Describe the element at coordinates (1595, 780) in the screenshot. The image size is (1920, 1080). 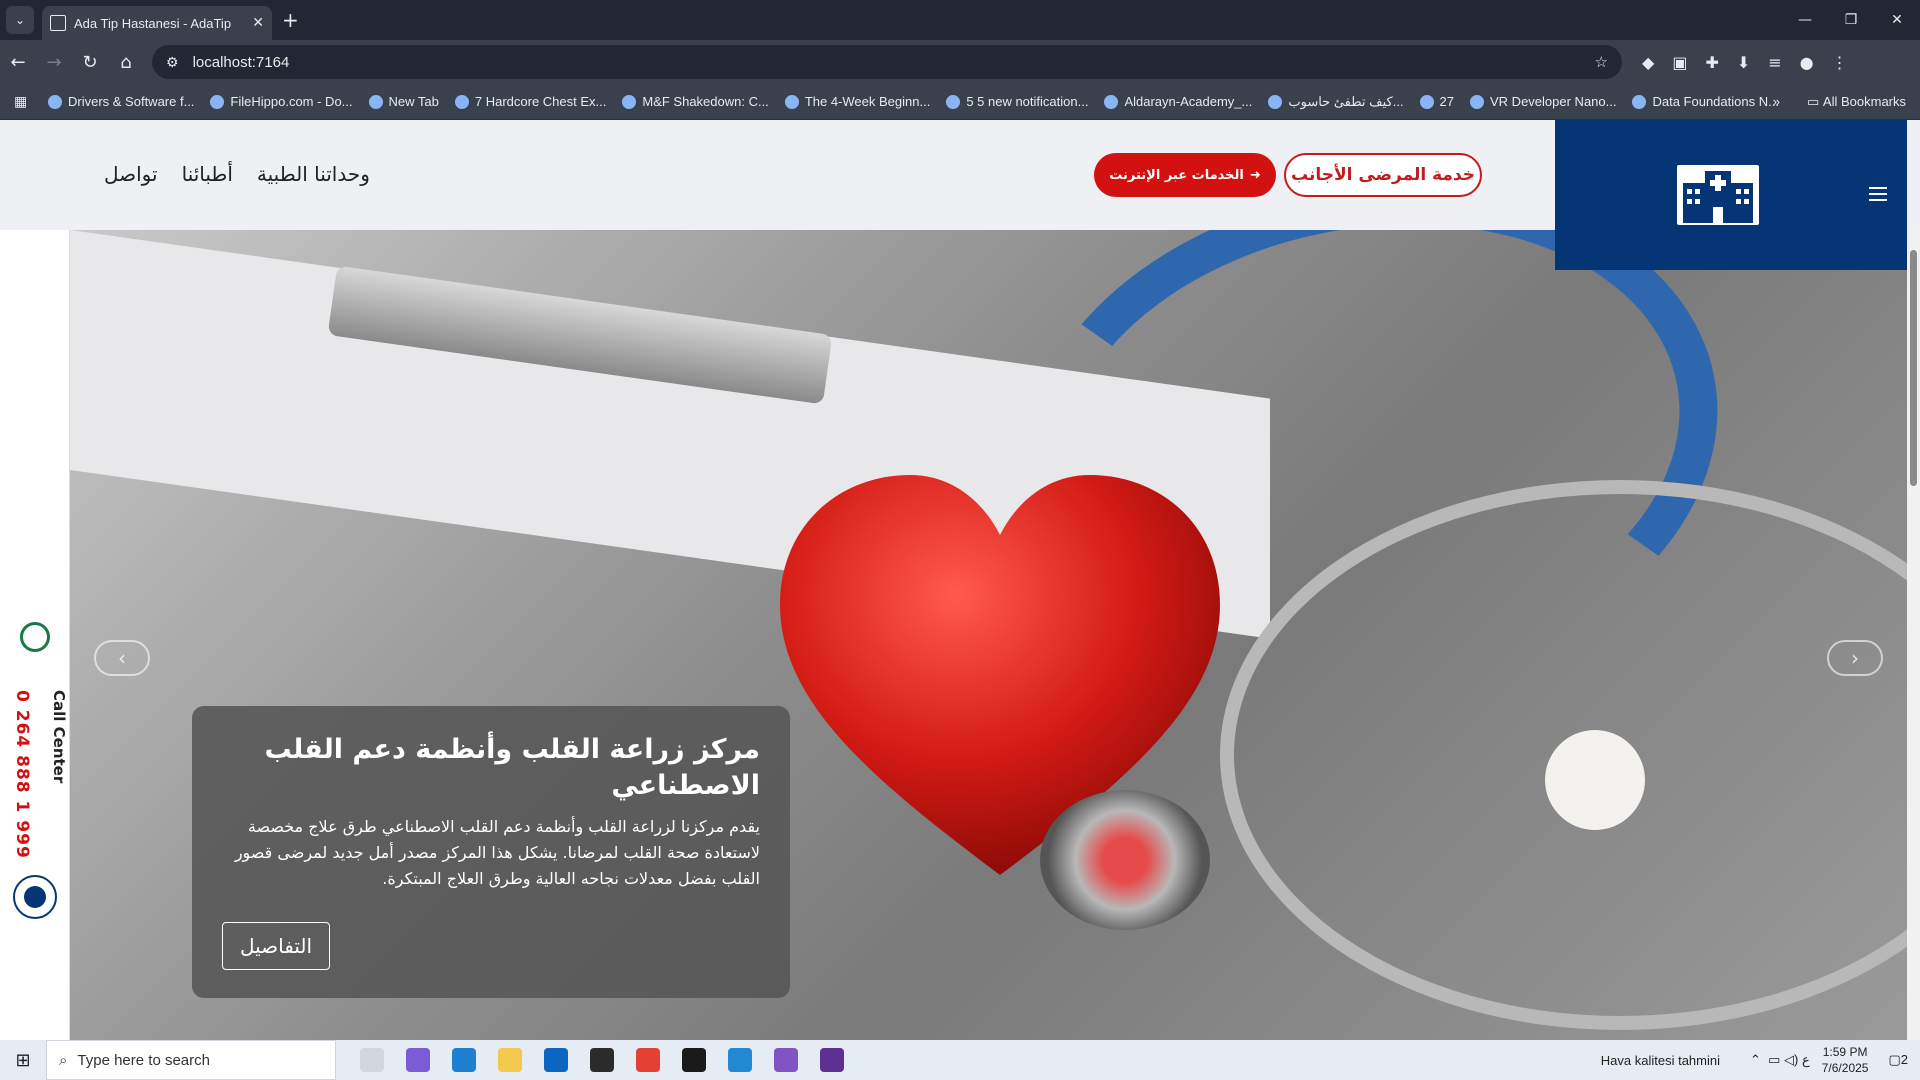
I see `stethoscope-earpiece-image` at that location.